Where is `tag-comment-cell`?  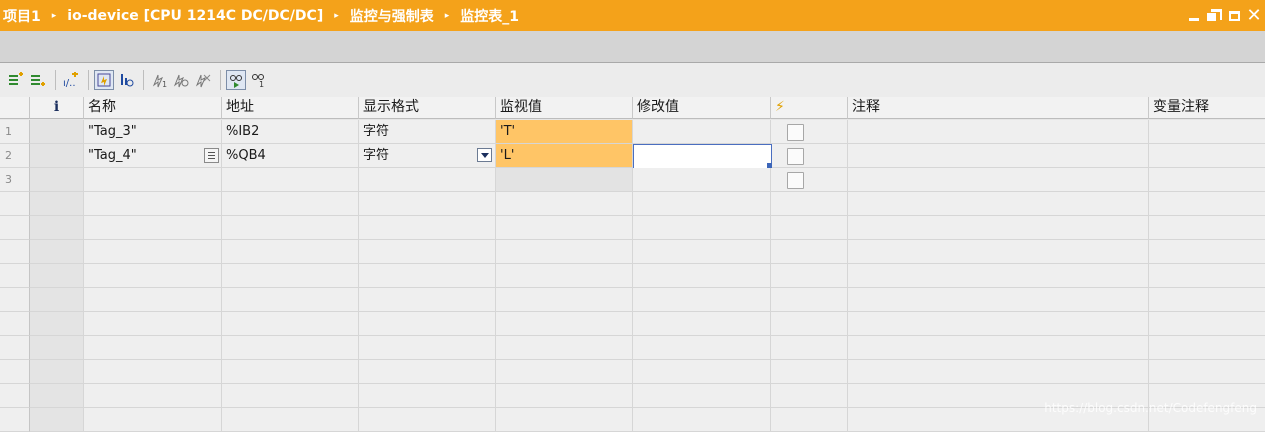 tag-comment-cell is located at coordinates (1207, 132).